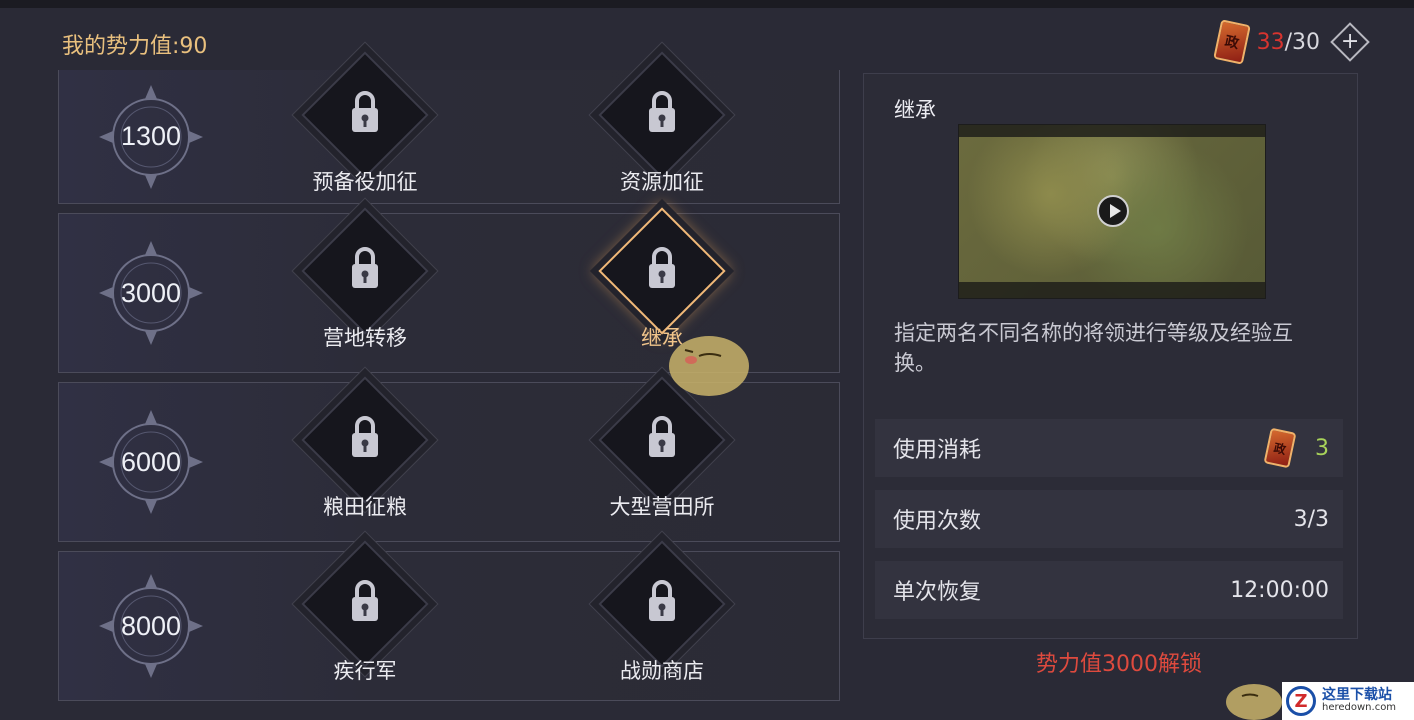  I want to click on tier-badge: 3000, so click(151, 293).